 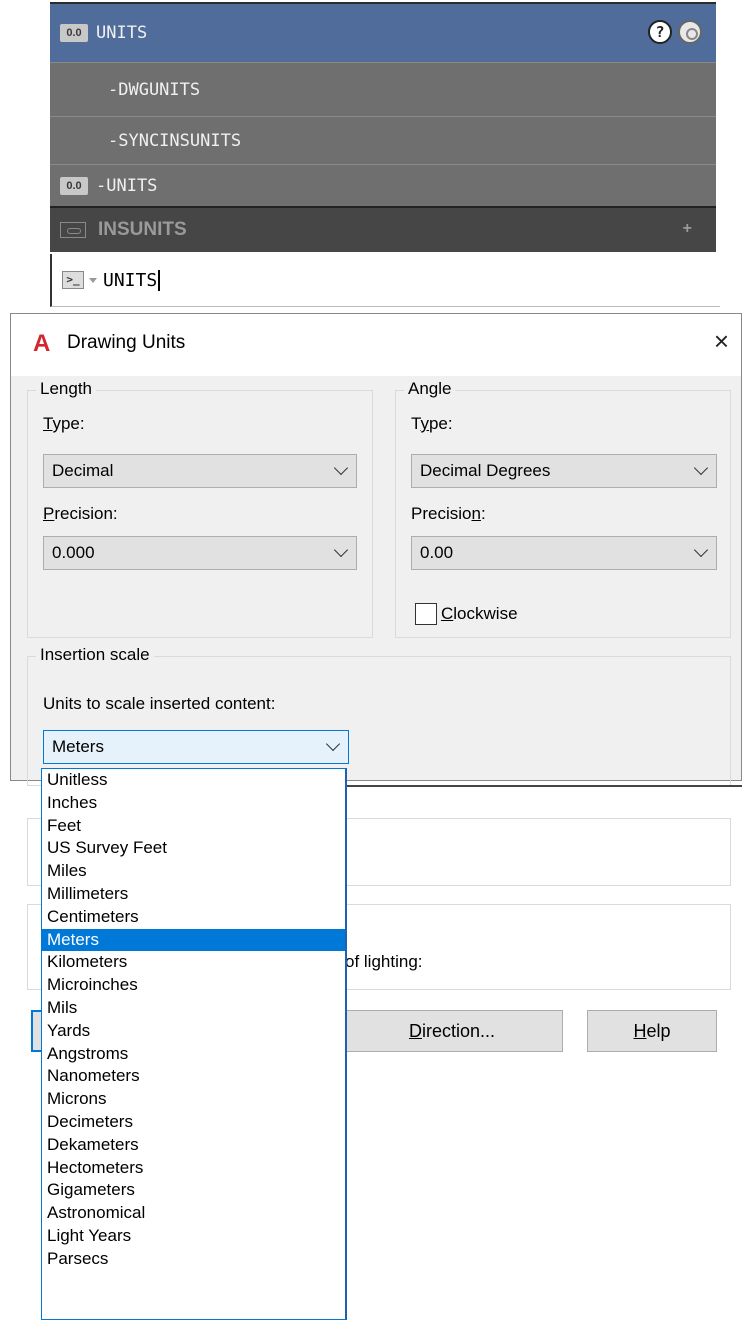 What do you see at coordinates (95, 655) in the screenshot?
I see `insertion-scale-legend: Insertion scale` at bounding box center [95, 655].